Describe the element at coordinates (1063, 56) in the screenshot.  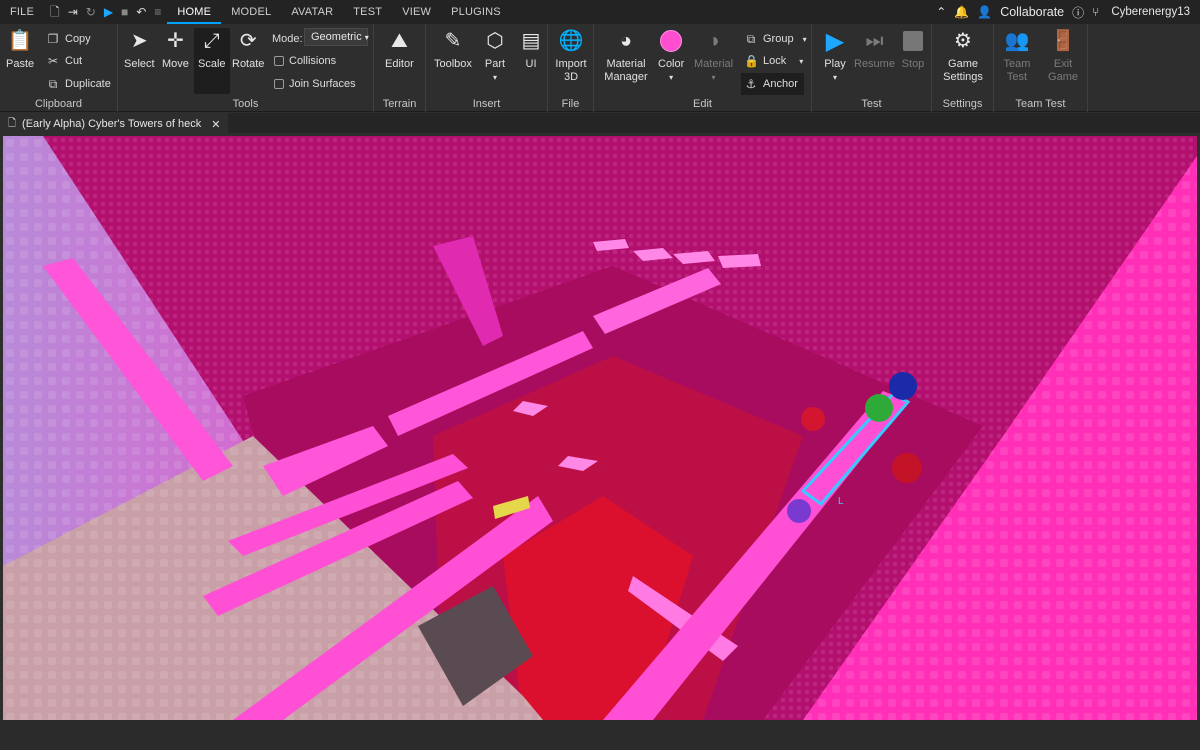
I see `exit-game-button: 🚪 Exit Game` at that location.